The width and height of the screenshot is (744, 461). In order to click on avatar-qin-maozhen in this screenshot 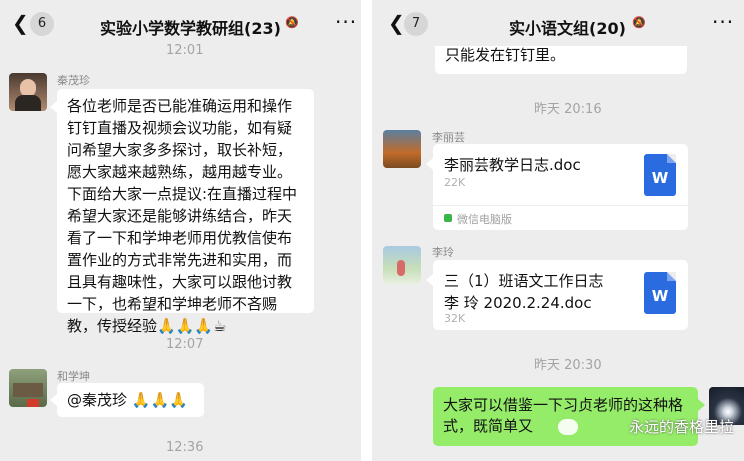, I will do `click(28, 92)`.